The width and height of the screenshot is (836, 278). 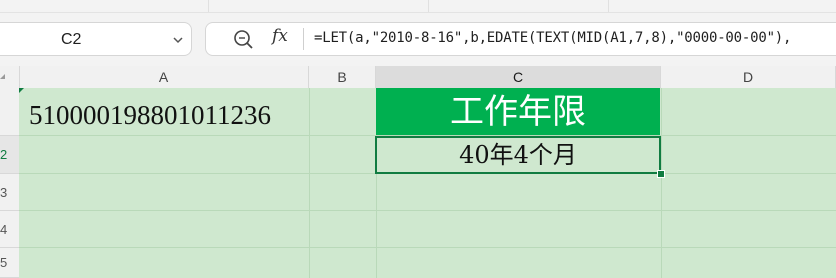 What do you see at coordinates (164, 77) in the screenshot?
I see `column-header-a: A` at bounding box center [164, 77].